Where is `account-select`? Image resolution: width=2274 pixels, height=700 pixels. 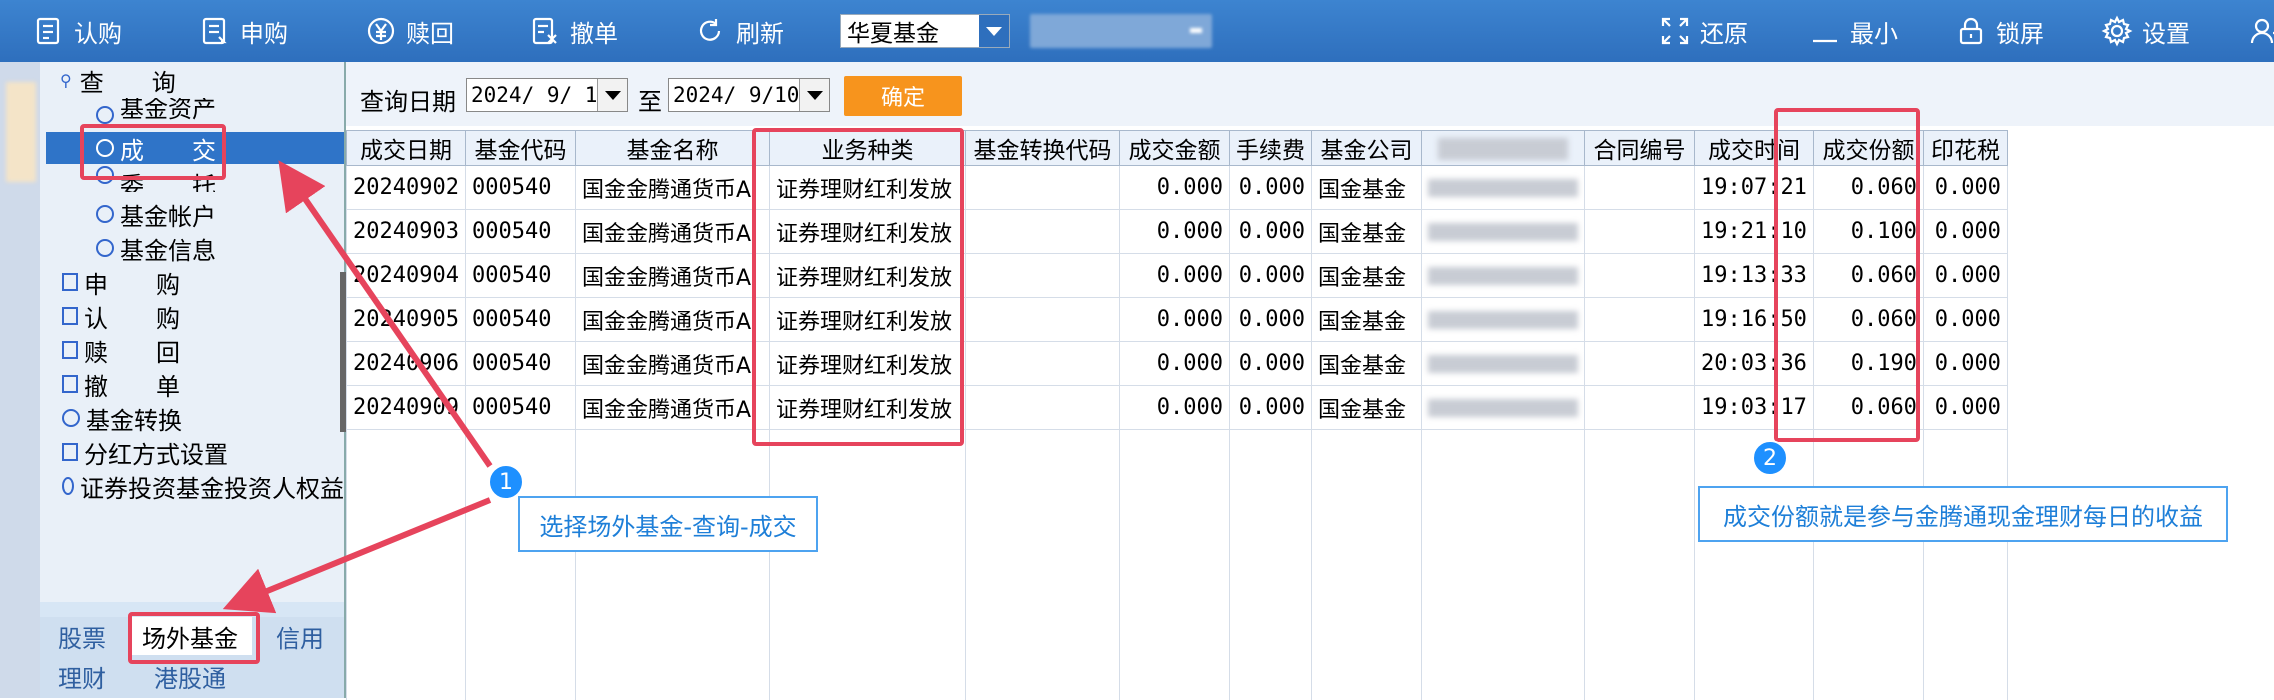 account-select is located at coordinates (1121, 31).